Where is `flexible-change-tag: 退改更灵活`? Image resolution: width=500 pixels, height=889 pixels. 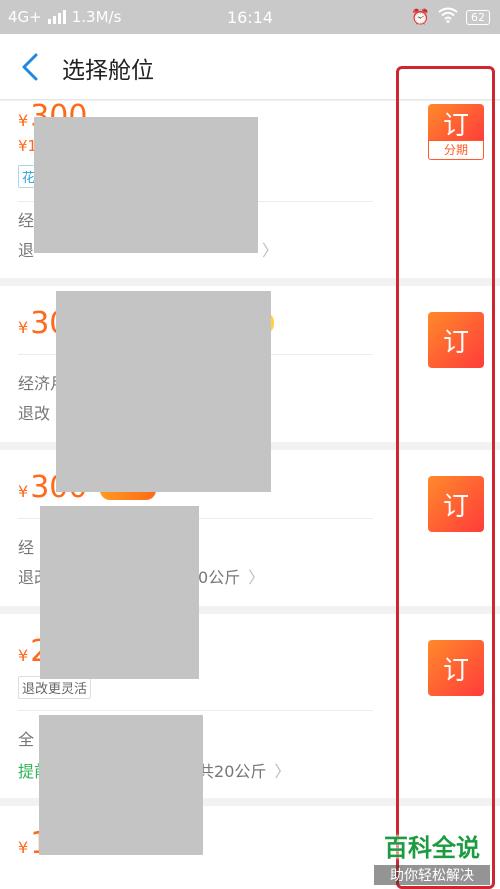 flexible-change-tag: 退改更灵活 is located at coordinates (55, 687).